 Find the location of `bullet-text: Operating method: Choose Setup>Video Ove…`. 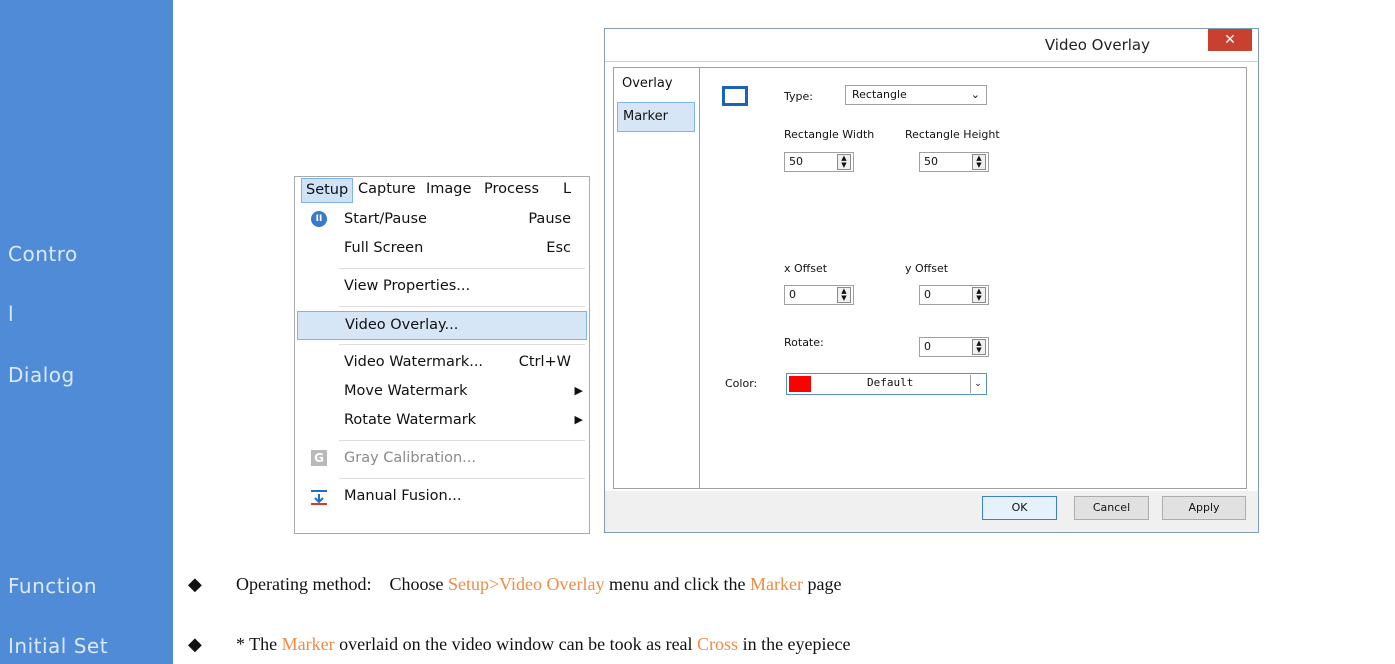

bullet-text: Operating method: Choose Setup>Video Ove… is located at coordinates (538, 584).